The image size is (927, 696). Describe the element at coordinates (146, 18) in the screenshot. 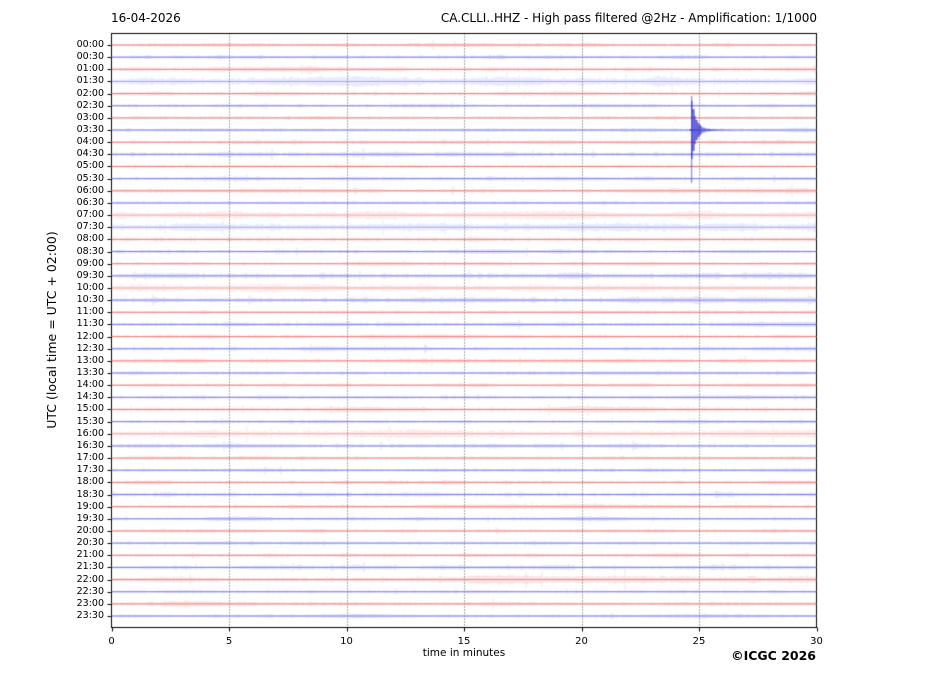

I see `date-label: 16-04-2026` at that location.